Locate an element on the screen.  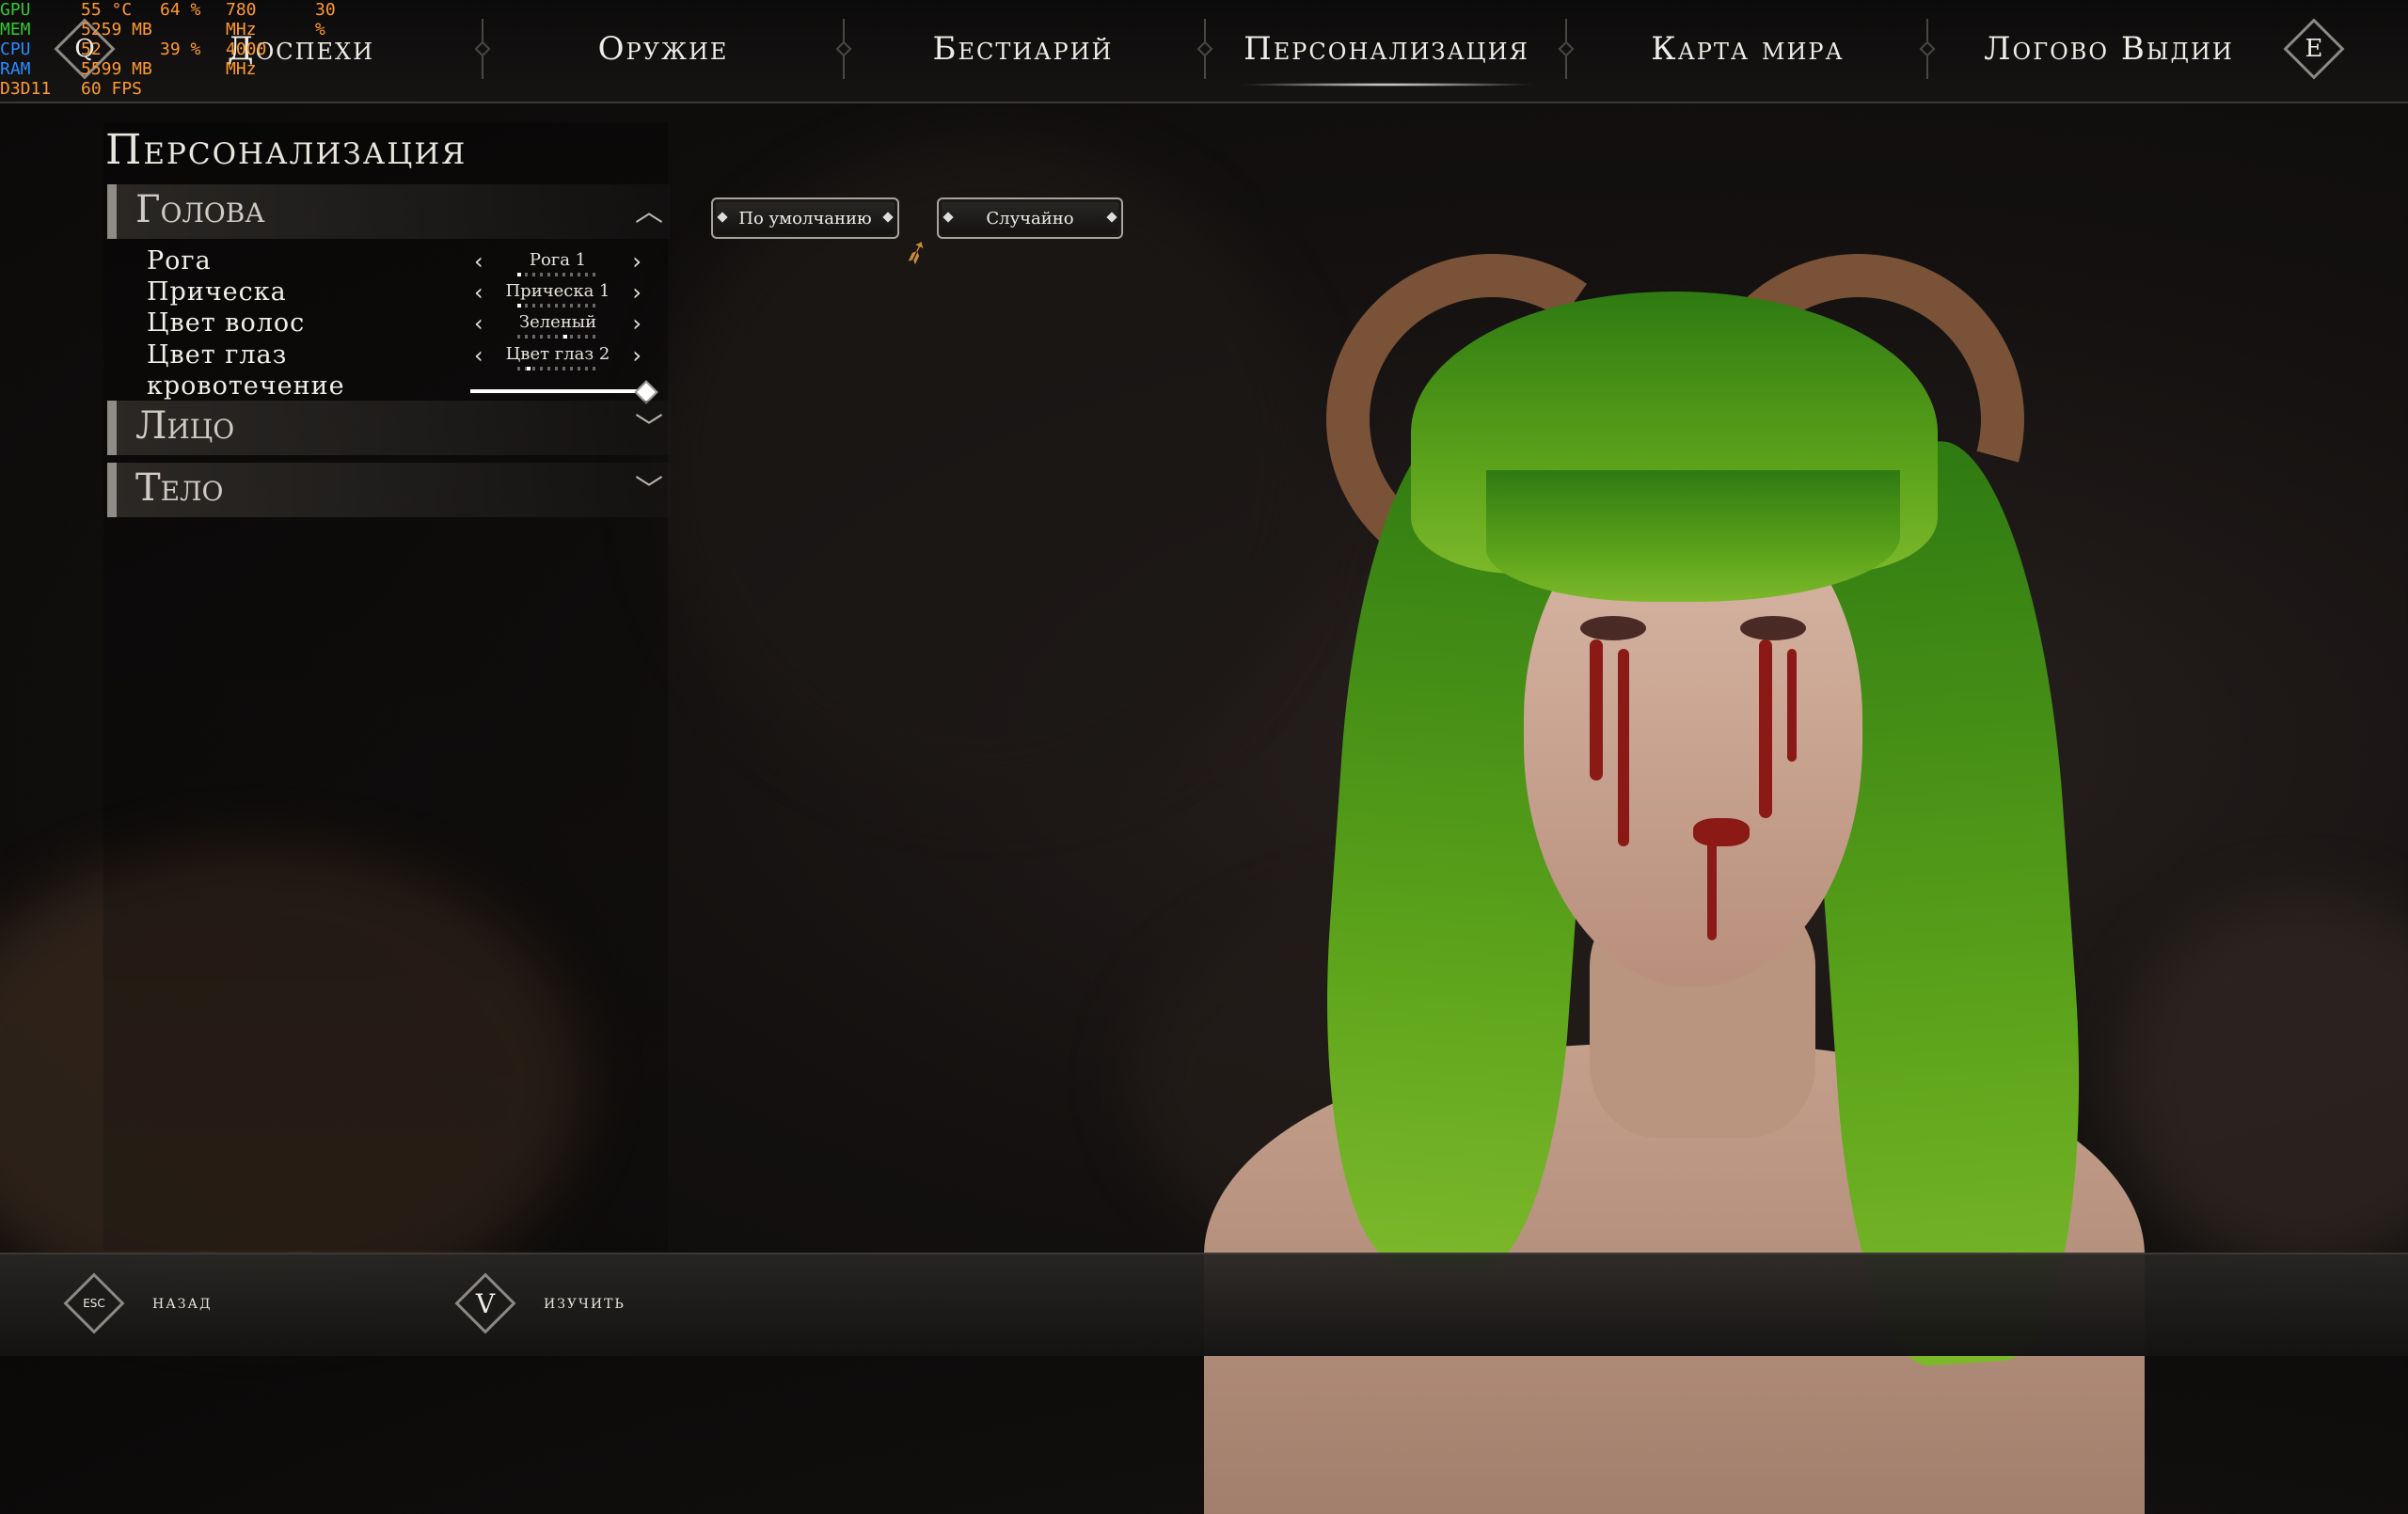
perf-value: 60 FPS is located at coordinates (112, 89).